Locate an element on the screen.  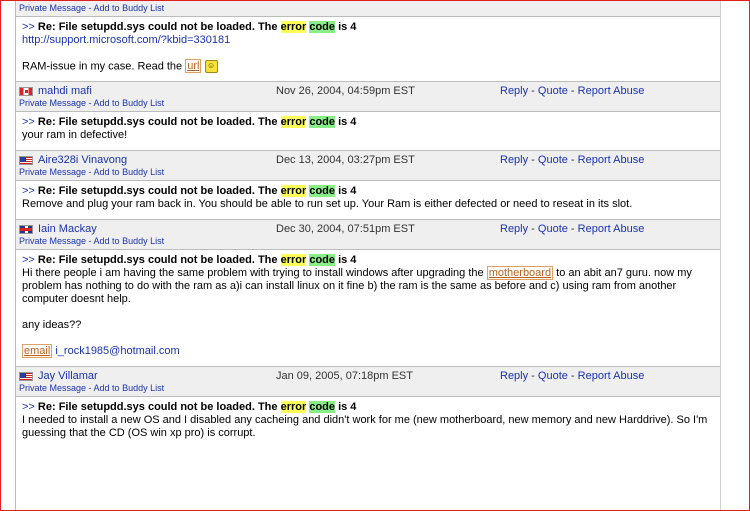
author-name: Aire328i Vinavong is located at coordinates (82, 160).